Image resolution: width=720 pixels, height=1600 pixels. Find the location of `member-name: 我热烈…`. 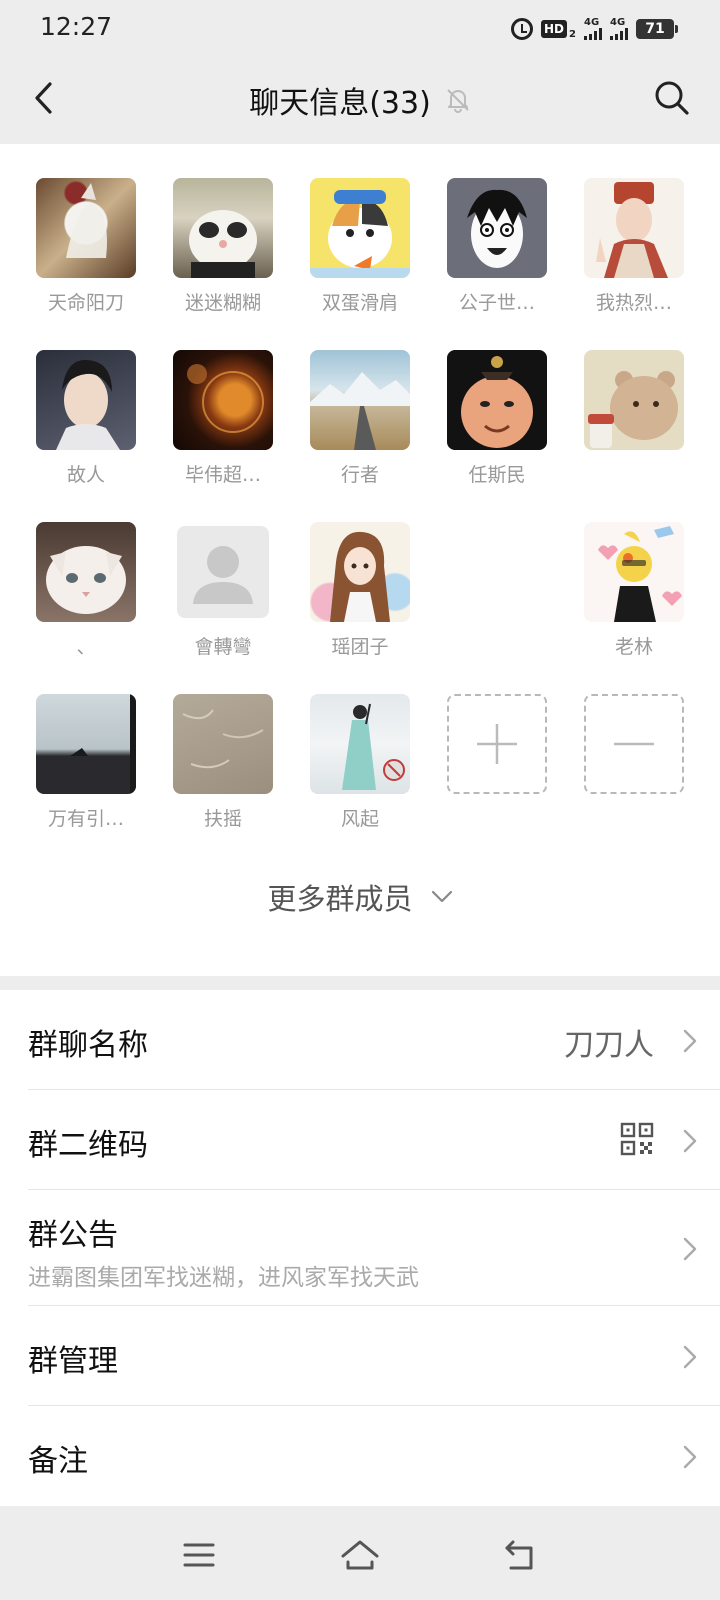

member-name: 我热烈… is located at coordinates (633, 303).